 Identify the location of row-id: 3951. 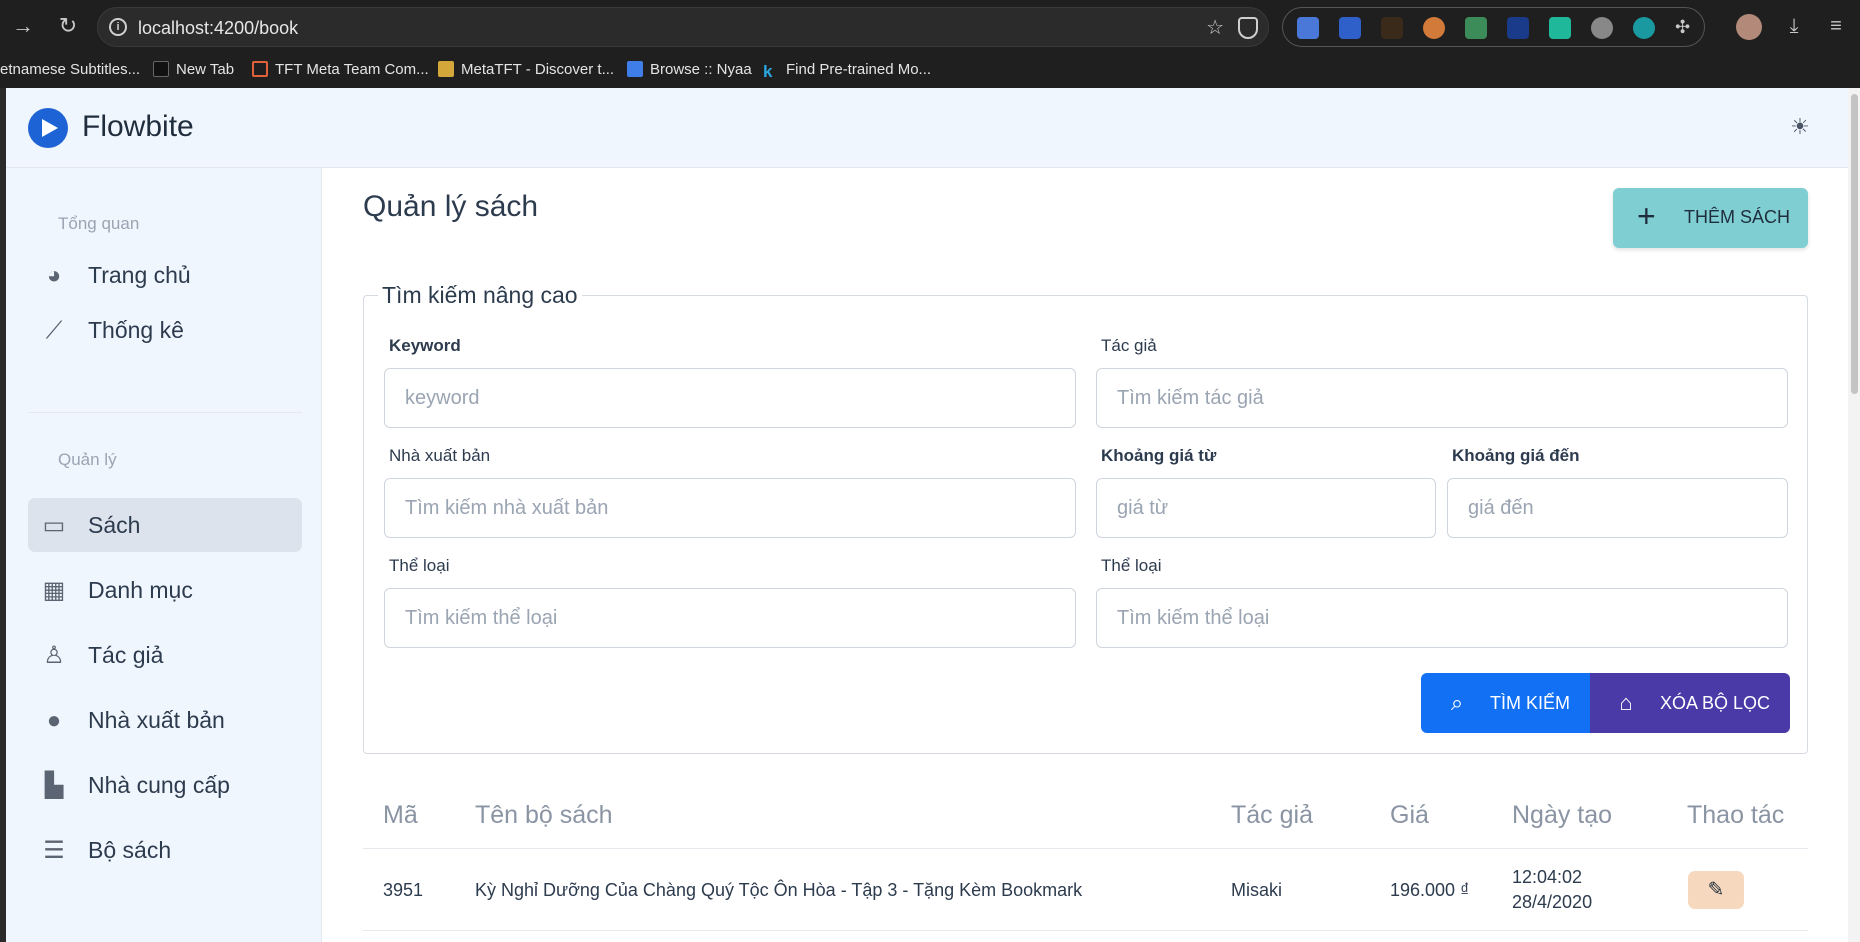
(403, 890).